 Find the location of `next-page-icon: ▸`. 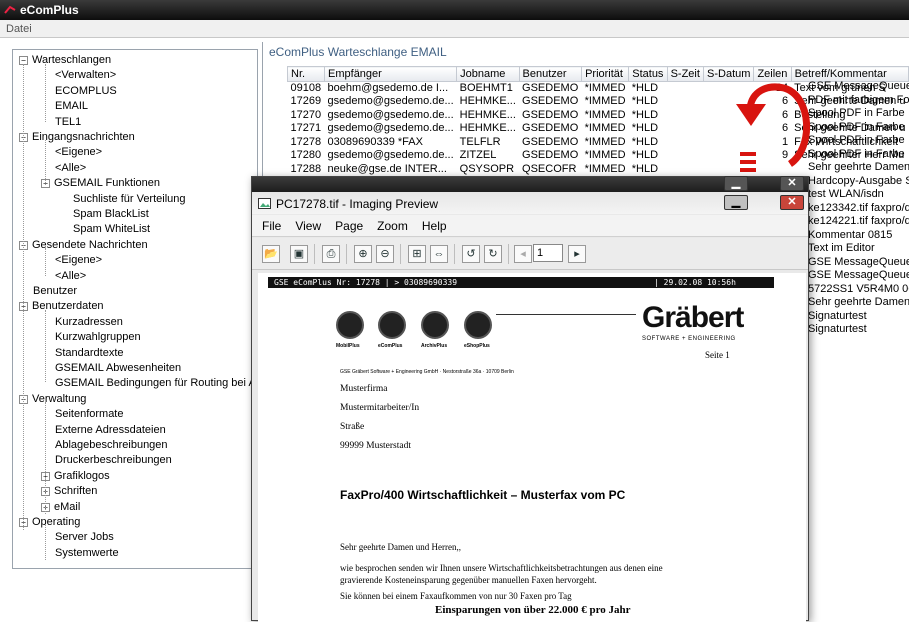

next-page-icon: ▸ is located at coordinates (577, 254).